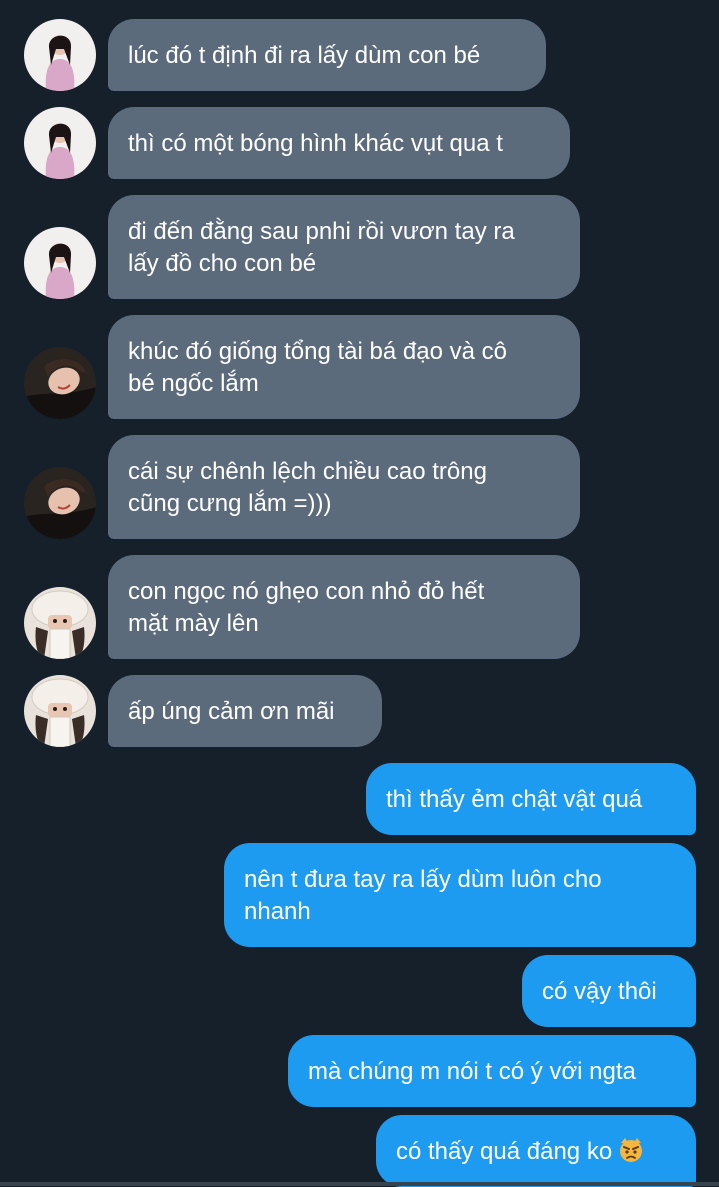 The image size is (719, 1187). Describe the element at coordinates (631, 1150) in the screenshot. I see `angry-cat-icon` at that location.